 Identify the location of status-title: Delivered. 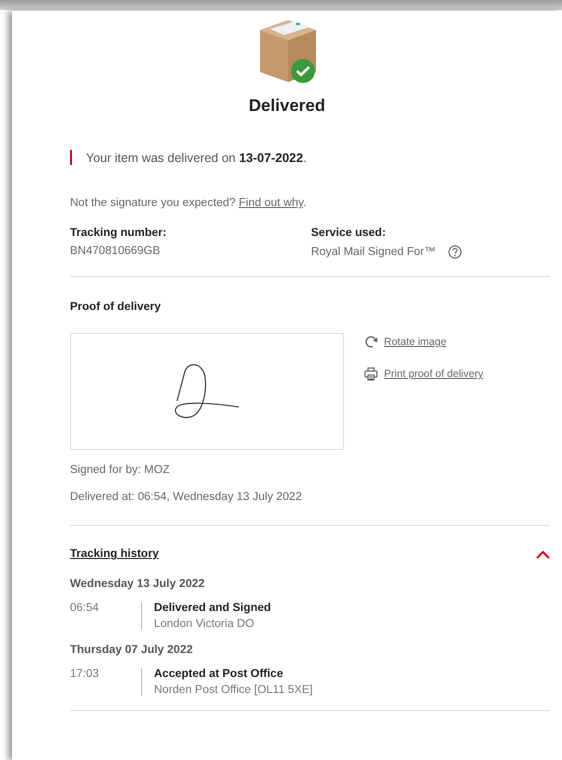
(287, 106).